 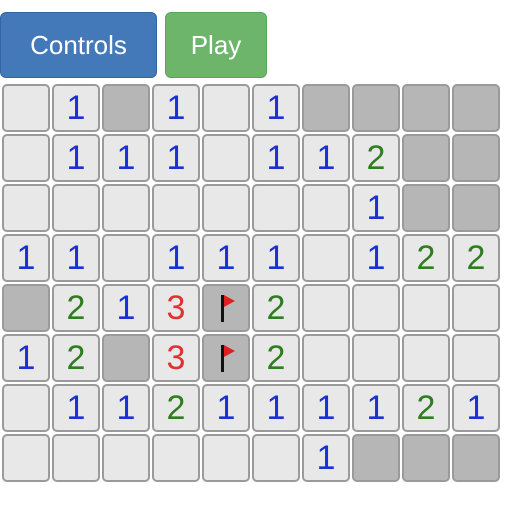 I want to click on flag-icon, so click(x=228, y=358).